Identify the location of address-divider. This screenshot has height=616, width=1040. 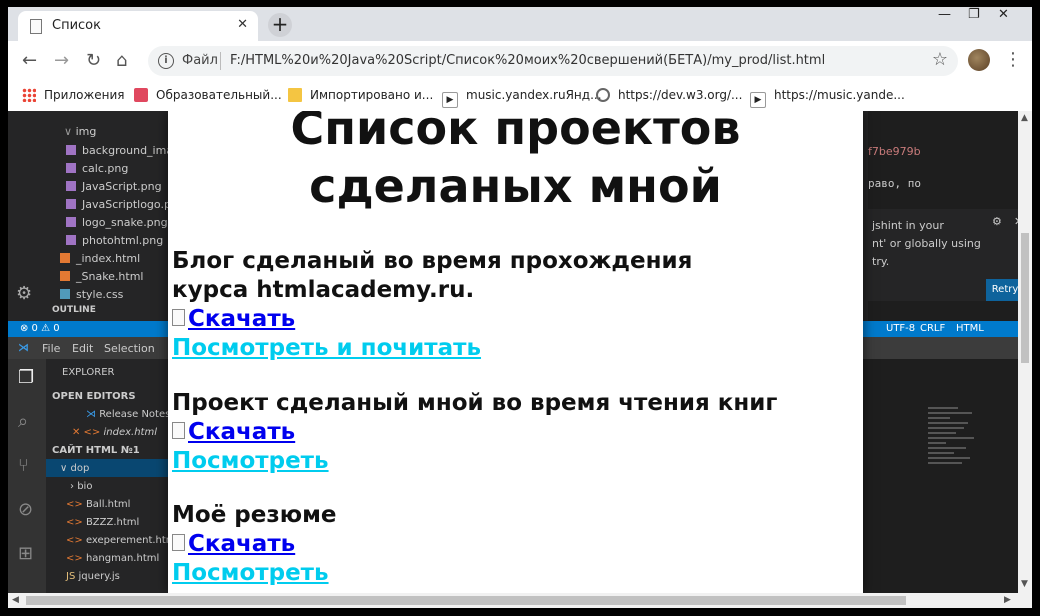
(220, 61).